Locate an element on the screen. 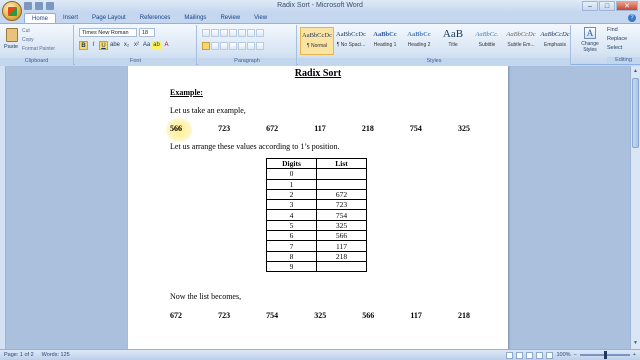 Image resolution: width=640 pixels, height=360 pixels. table-header-row: Digits List is located at coordinates (316, 163).